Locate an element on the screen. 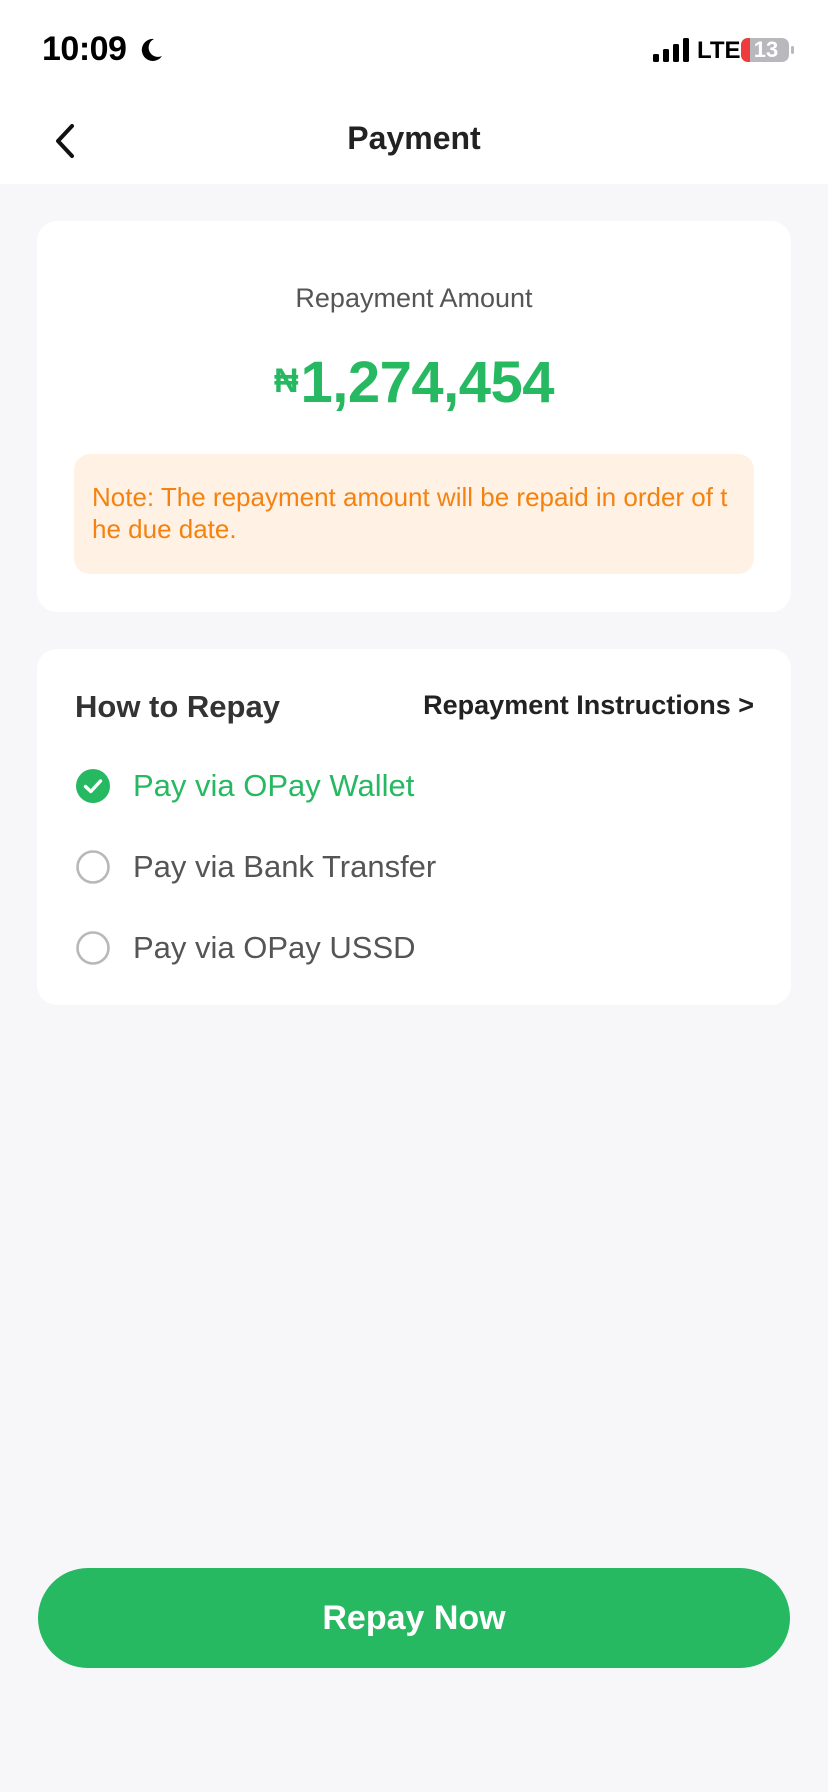 The image size is (828, 1792). signal-icon is located at coordinates (671, 50).